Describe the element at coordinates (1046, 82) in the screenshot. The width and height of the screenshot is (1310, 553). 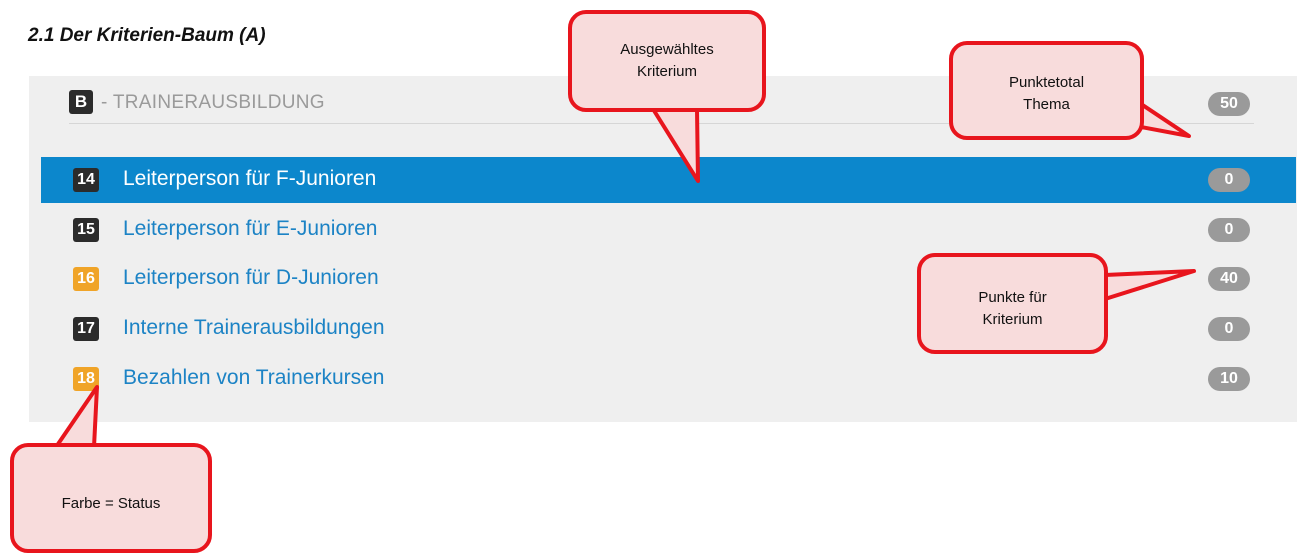
I see `callout-topic-total-line1: Punktetotal` at that location.